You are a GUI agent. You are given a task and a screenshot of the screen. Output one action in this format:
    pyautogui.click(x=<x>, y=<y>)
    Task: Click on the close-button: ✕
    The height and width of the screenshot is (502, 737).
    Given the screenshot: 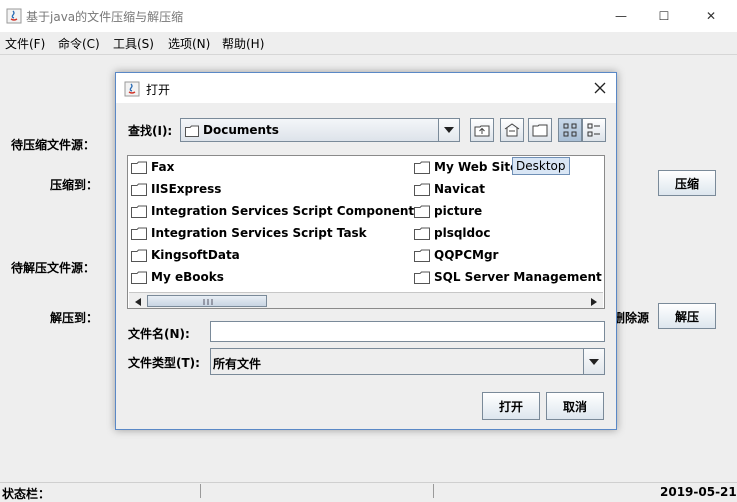 What is the action you would take?
    pyautogui.click(x=711, y=16)
    